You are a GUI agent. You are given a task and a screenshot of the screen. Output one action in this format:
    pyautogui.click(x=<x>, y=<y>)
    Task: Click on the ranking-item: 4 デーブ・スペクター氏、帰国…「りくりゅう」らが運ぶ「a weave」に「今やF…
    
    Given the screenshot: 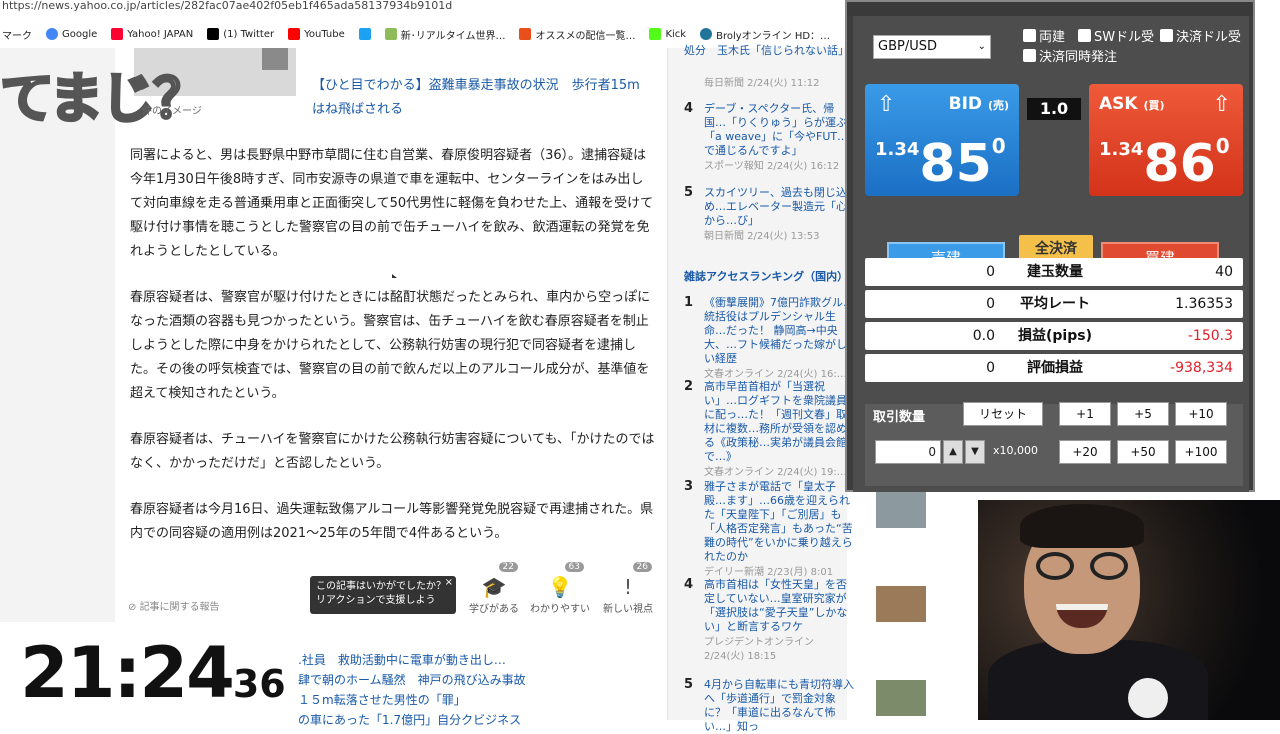 What is the action you would take?
    pyautogui.click(x=769, y=138)
    